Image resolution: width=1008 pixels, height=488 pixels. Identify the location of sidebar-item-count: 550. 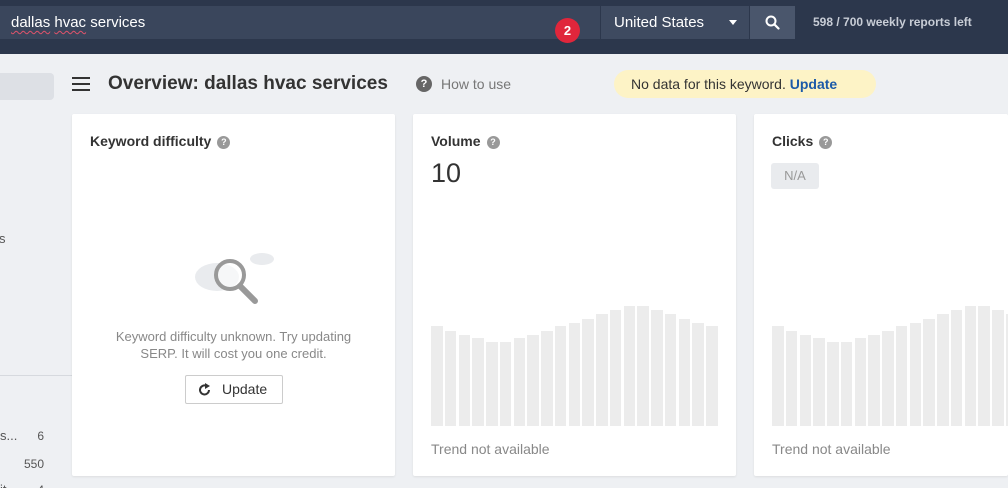
(33, 464).